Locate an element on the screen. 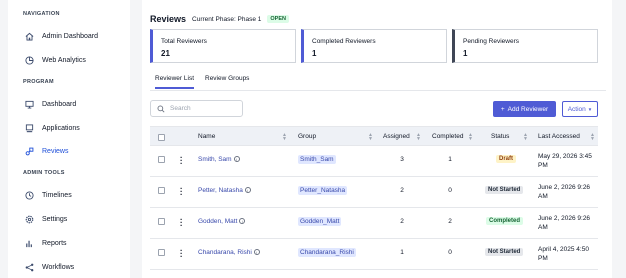 The image size is (626, 278). bar-chart-icon is located at coordinates (29, 243).